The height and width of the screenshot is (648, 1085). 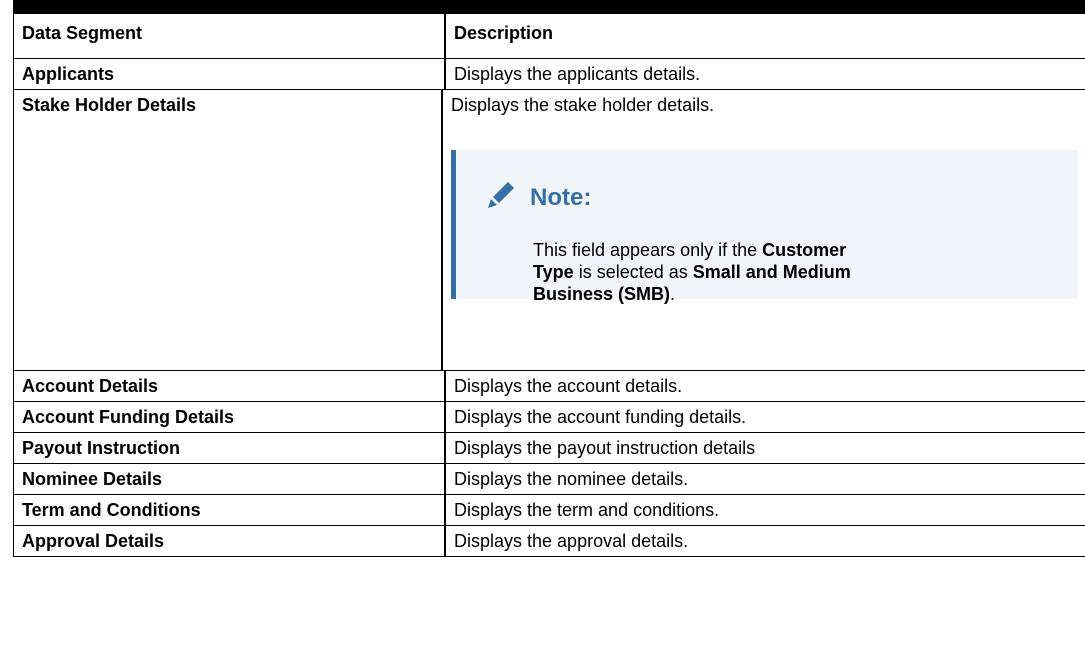 What do you see at coordinates (504, 33) in the screenshot?
I see `header-description: Description` at bounding box center [504, 33].